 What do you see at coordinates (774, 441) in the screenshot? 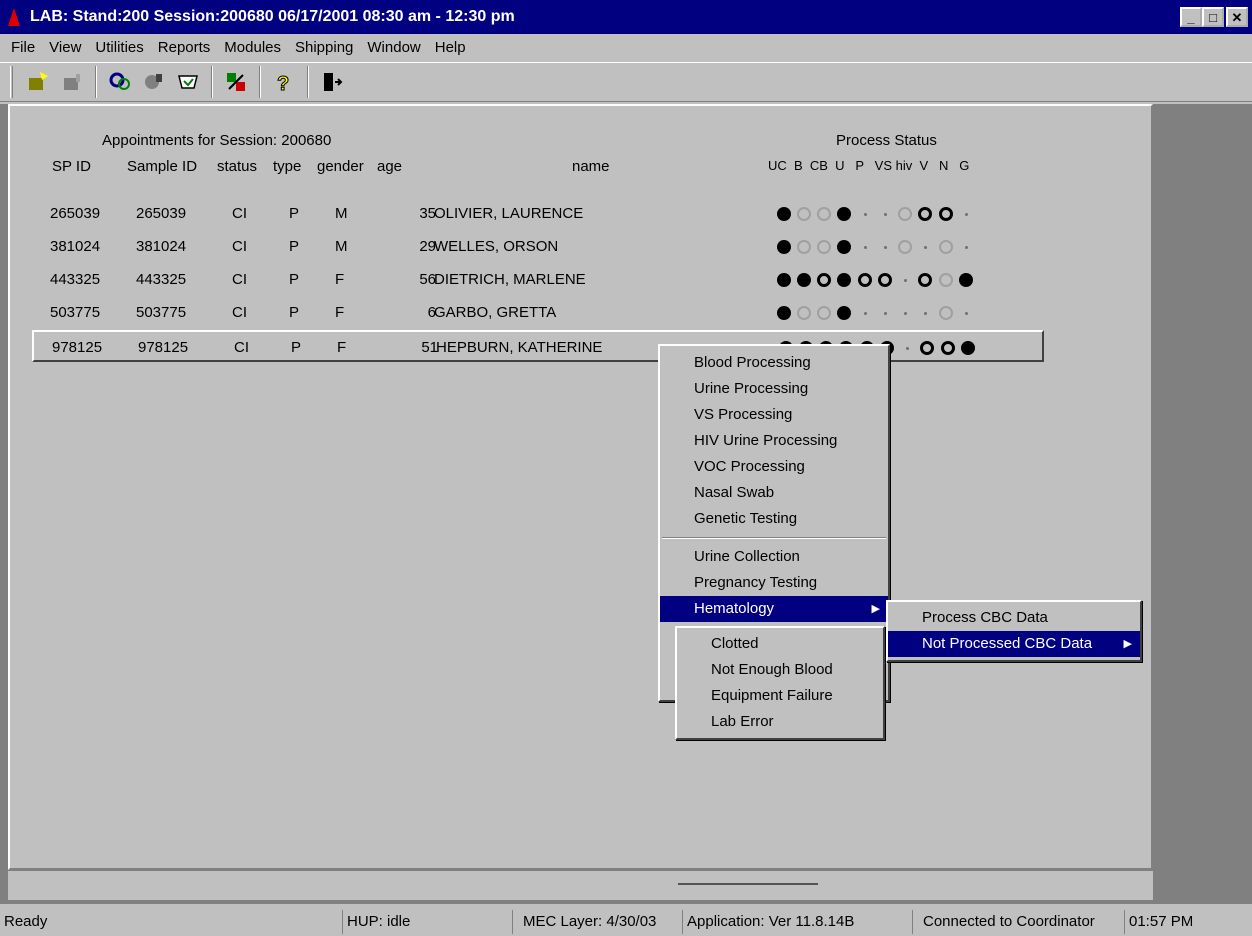
I see `menu-hiv-urine-processing: HIV Urine Processing` at bounding box center [774, 441].